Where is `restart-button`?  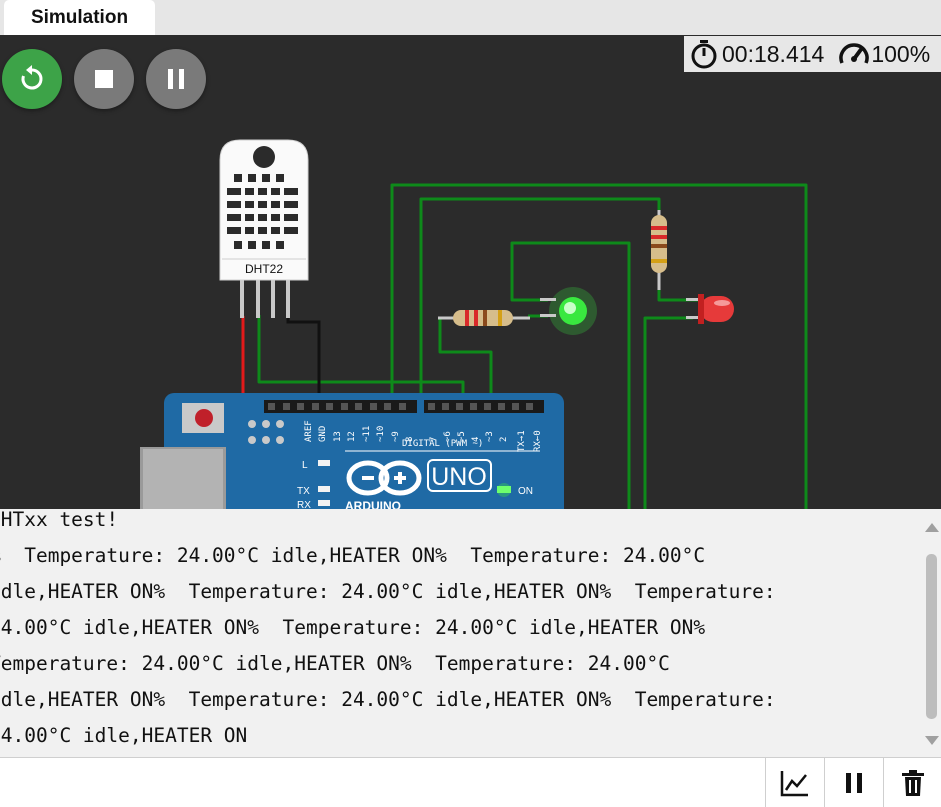
restart-button is located at coordinates (32, 79).